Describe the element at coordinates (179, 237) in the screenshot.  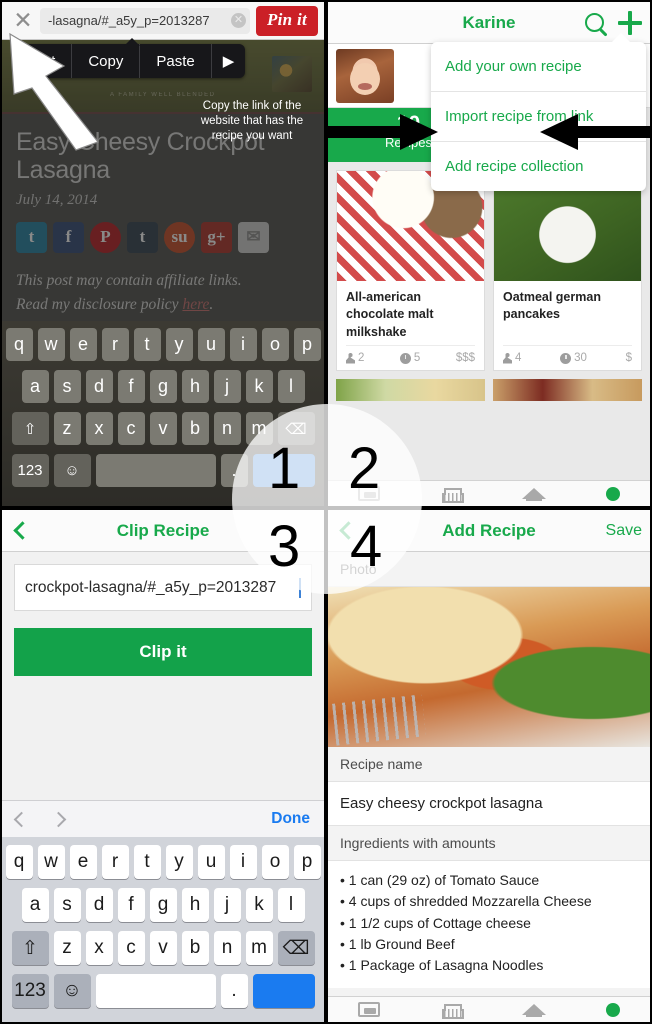
I see `stumbleupon-share-icon: su` at that location.